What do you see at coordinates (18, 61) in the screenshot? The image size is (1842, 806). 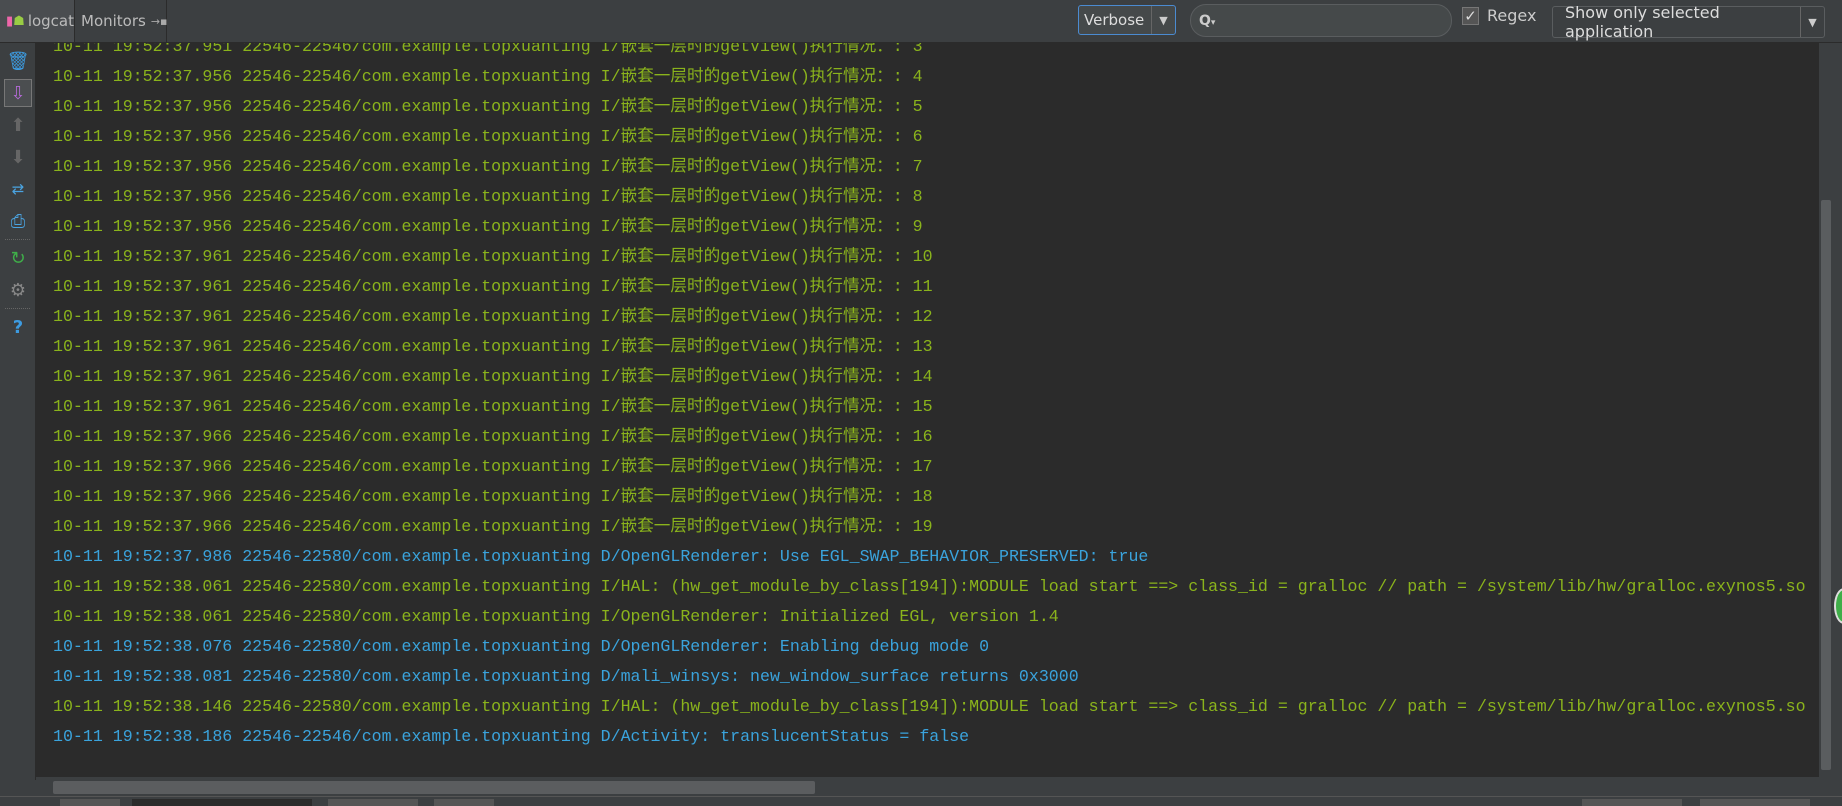 I see `trash-icon: 🗑` at bounding box center [18, 61].